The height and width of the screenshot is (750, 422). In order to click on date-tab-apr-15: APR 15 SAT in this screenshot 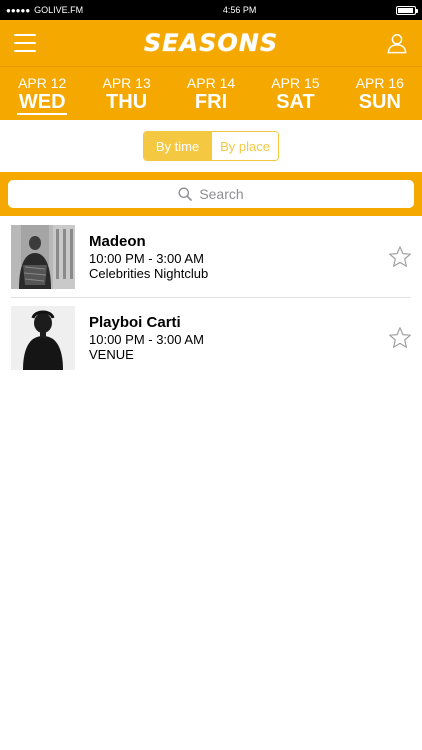, I will do `click(295, 93)`.